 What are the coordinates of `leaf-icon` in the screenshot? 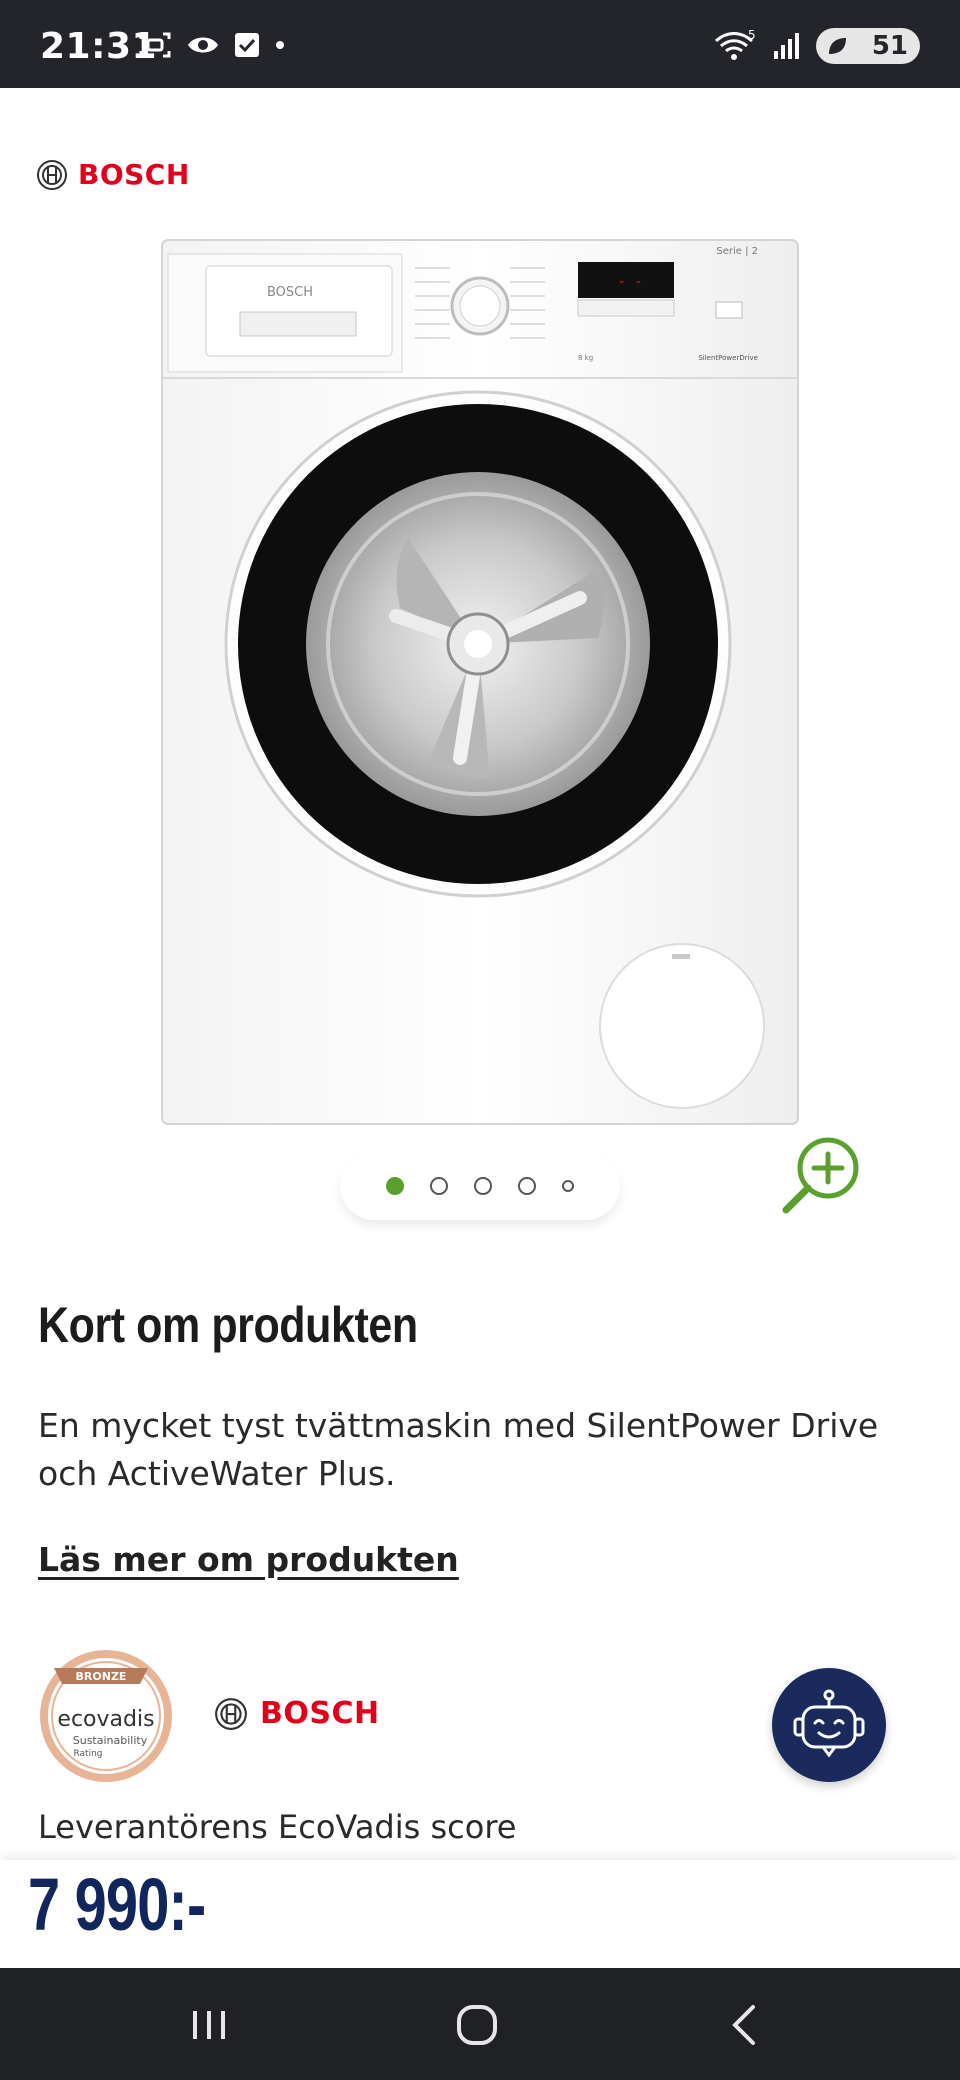 It's located at (837, 46).